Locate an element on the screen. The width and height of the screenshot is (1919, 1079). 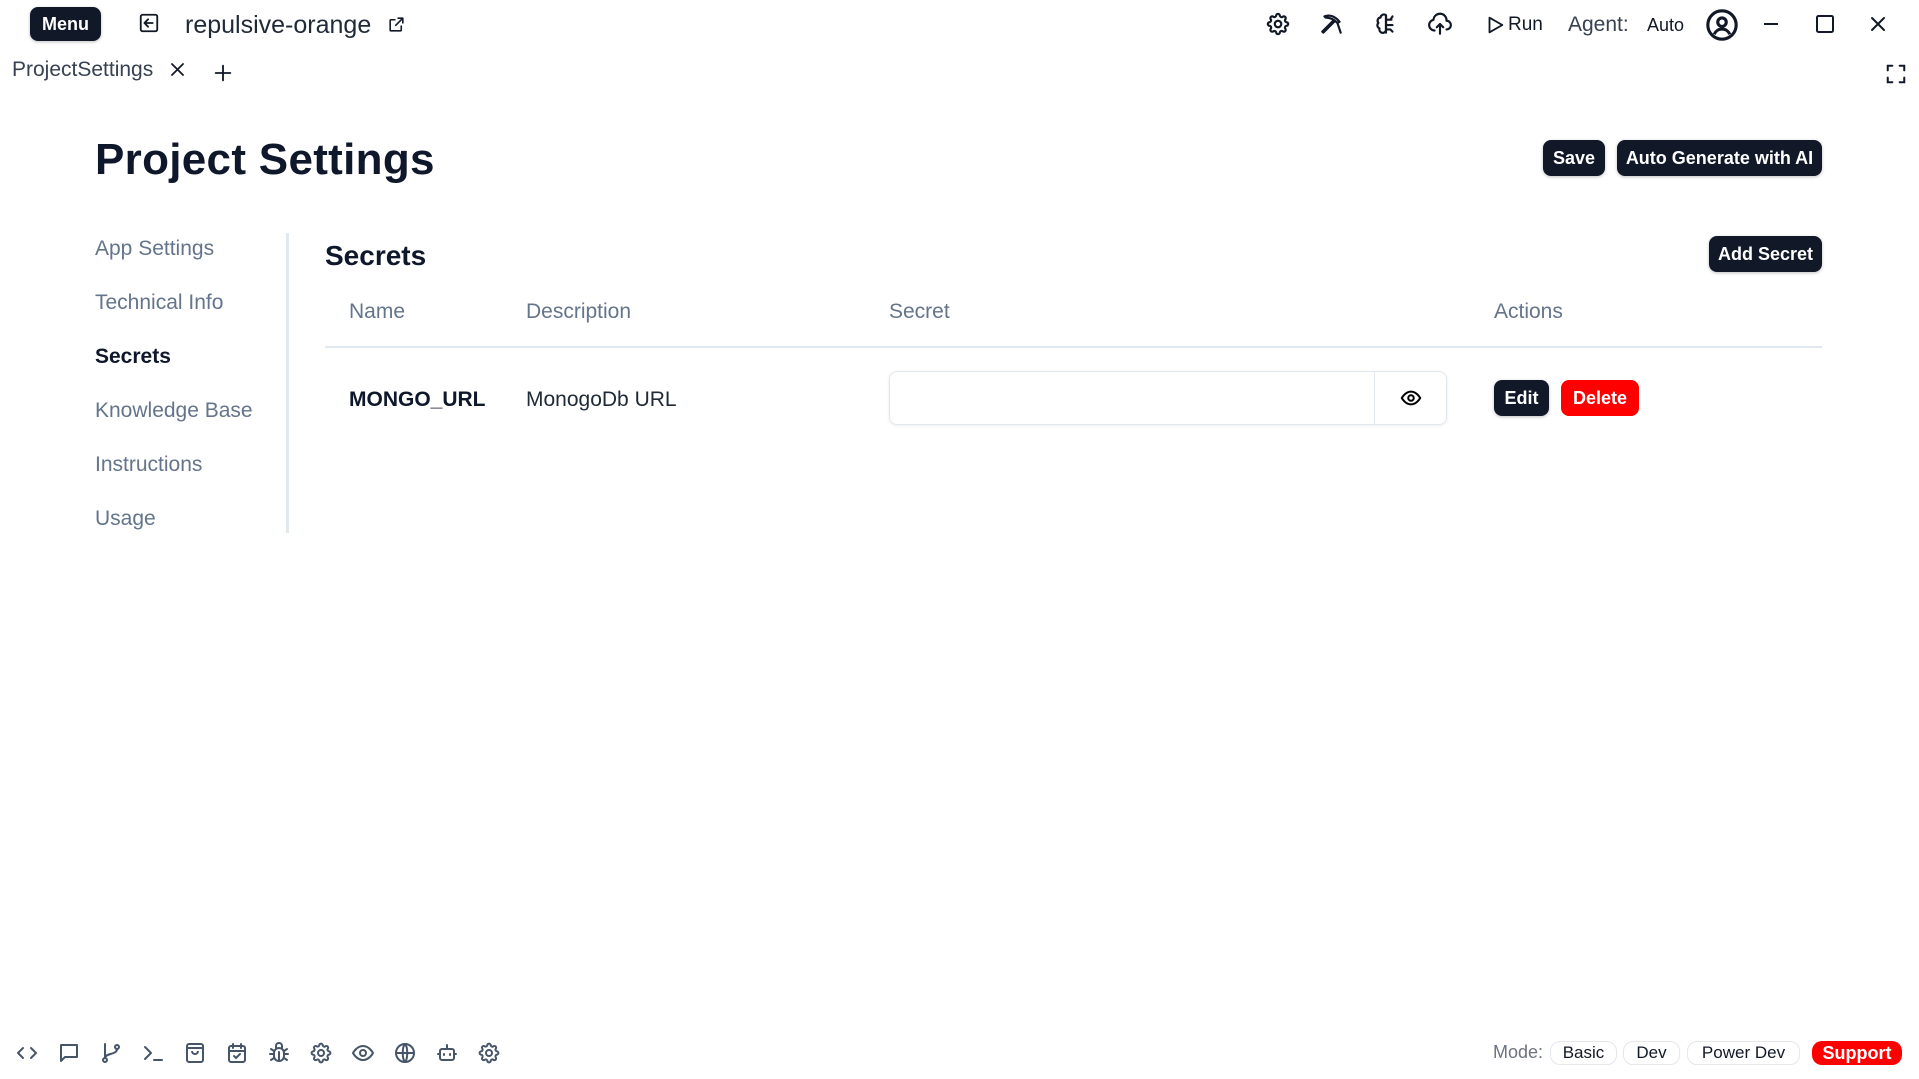
brain-icon is located at coordinates (1386, 24).